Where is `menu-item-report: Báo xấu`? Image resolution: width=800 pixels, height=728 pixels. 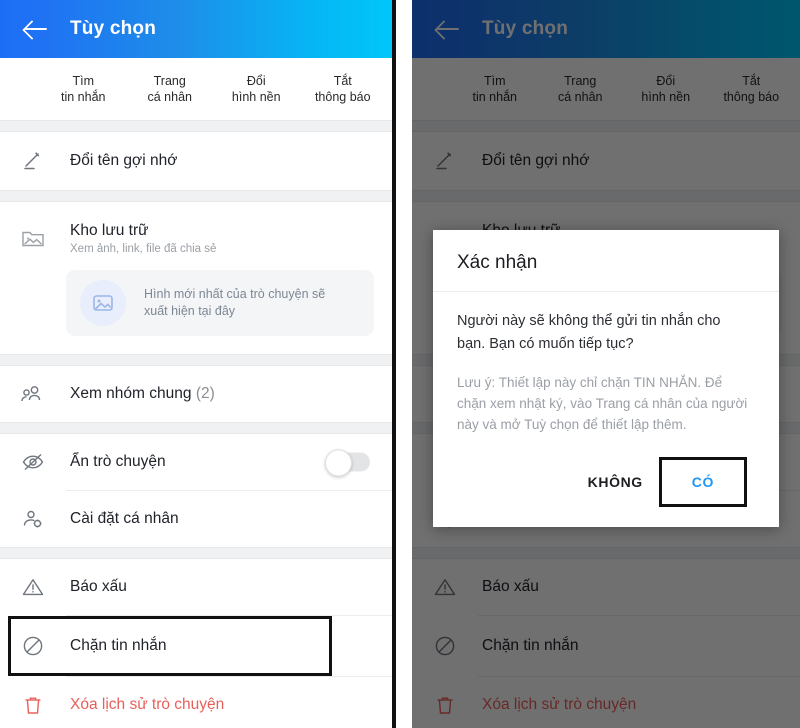
menu-item-report: Báo xấu is located at coordinates (196, 587).